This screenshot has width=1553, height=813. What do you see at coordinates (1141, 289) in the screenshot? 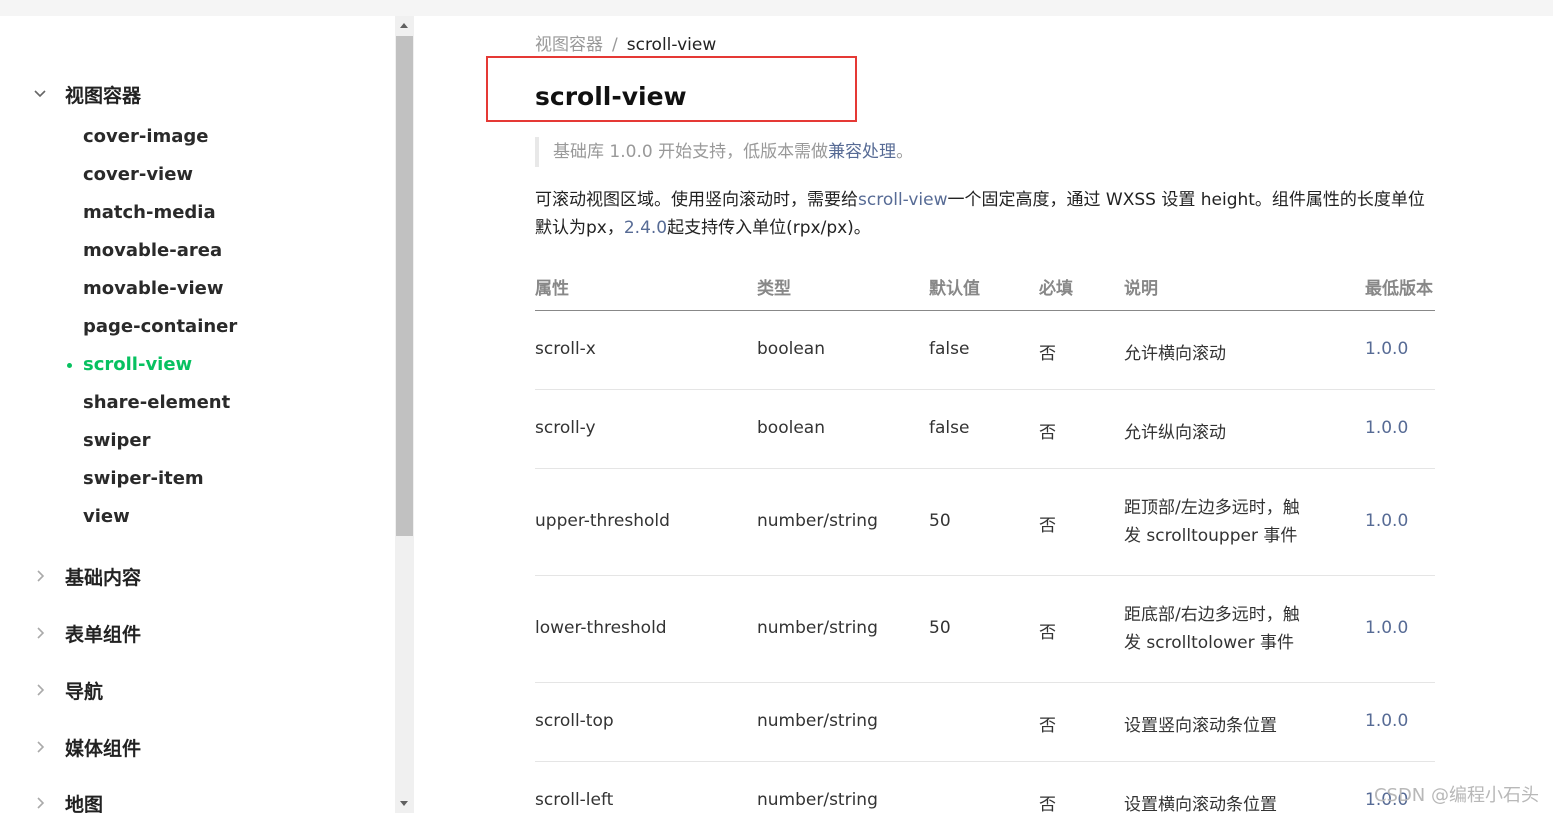
I see `header-description: 说明` at bounding box center [1141, 289].